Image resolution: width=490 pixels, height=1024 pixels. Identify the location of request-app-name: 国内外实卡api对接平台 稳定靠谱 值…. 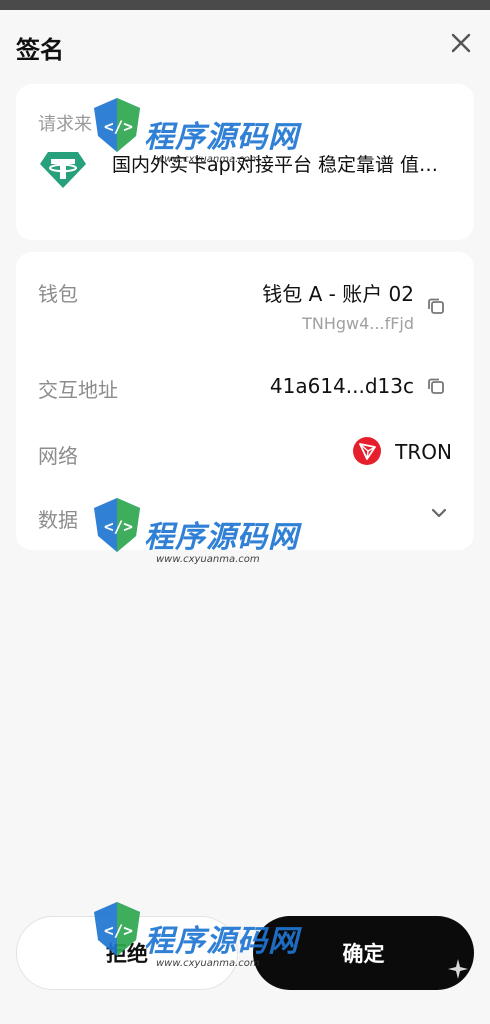
(275, 165).